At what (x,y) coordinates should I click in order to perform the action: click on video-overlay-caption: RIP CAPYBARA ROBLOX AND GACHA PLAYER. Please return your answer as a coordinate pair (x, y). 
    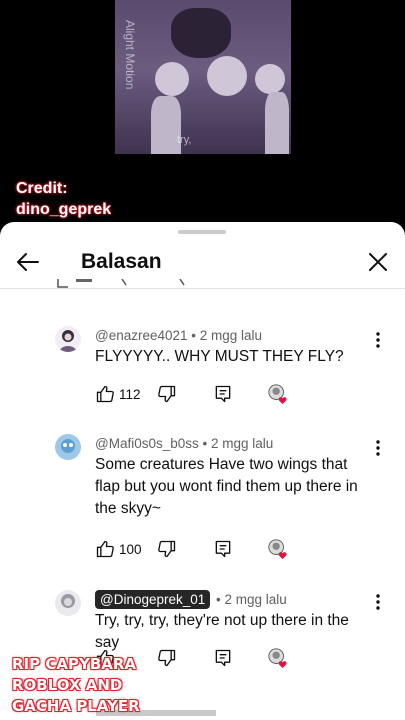
    Looking at the image, I should click on (76, 685).